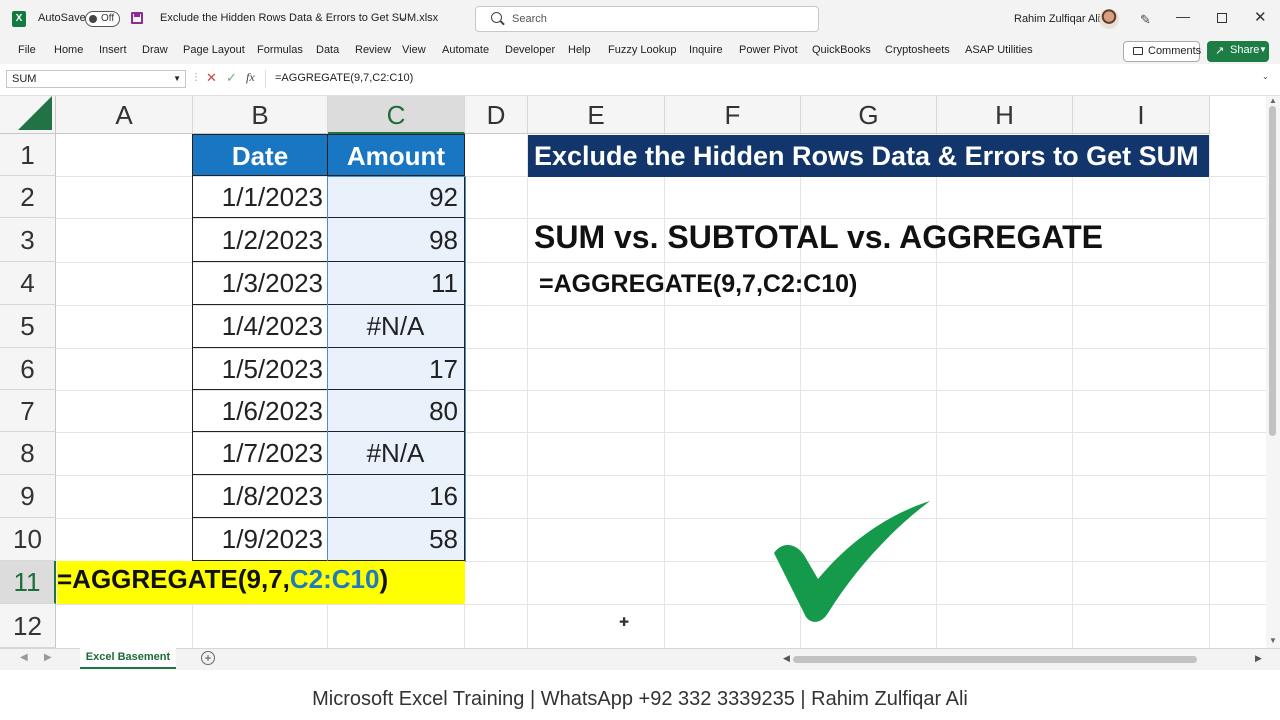 The image size is (1280, 720). Describe the element at coordinates (28, 496) in the screenshot. I see `row-header-9: 9` at that location.